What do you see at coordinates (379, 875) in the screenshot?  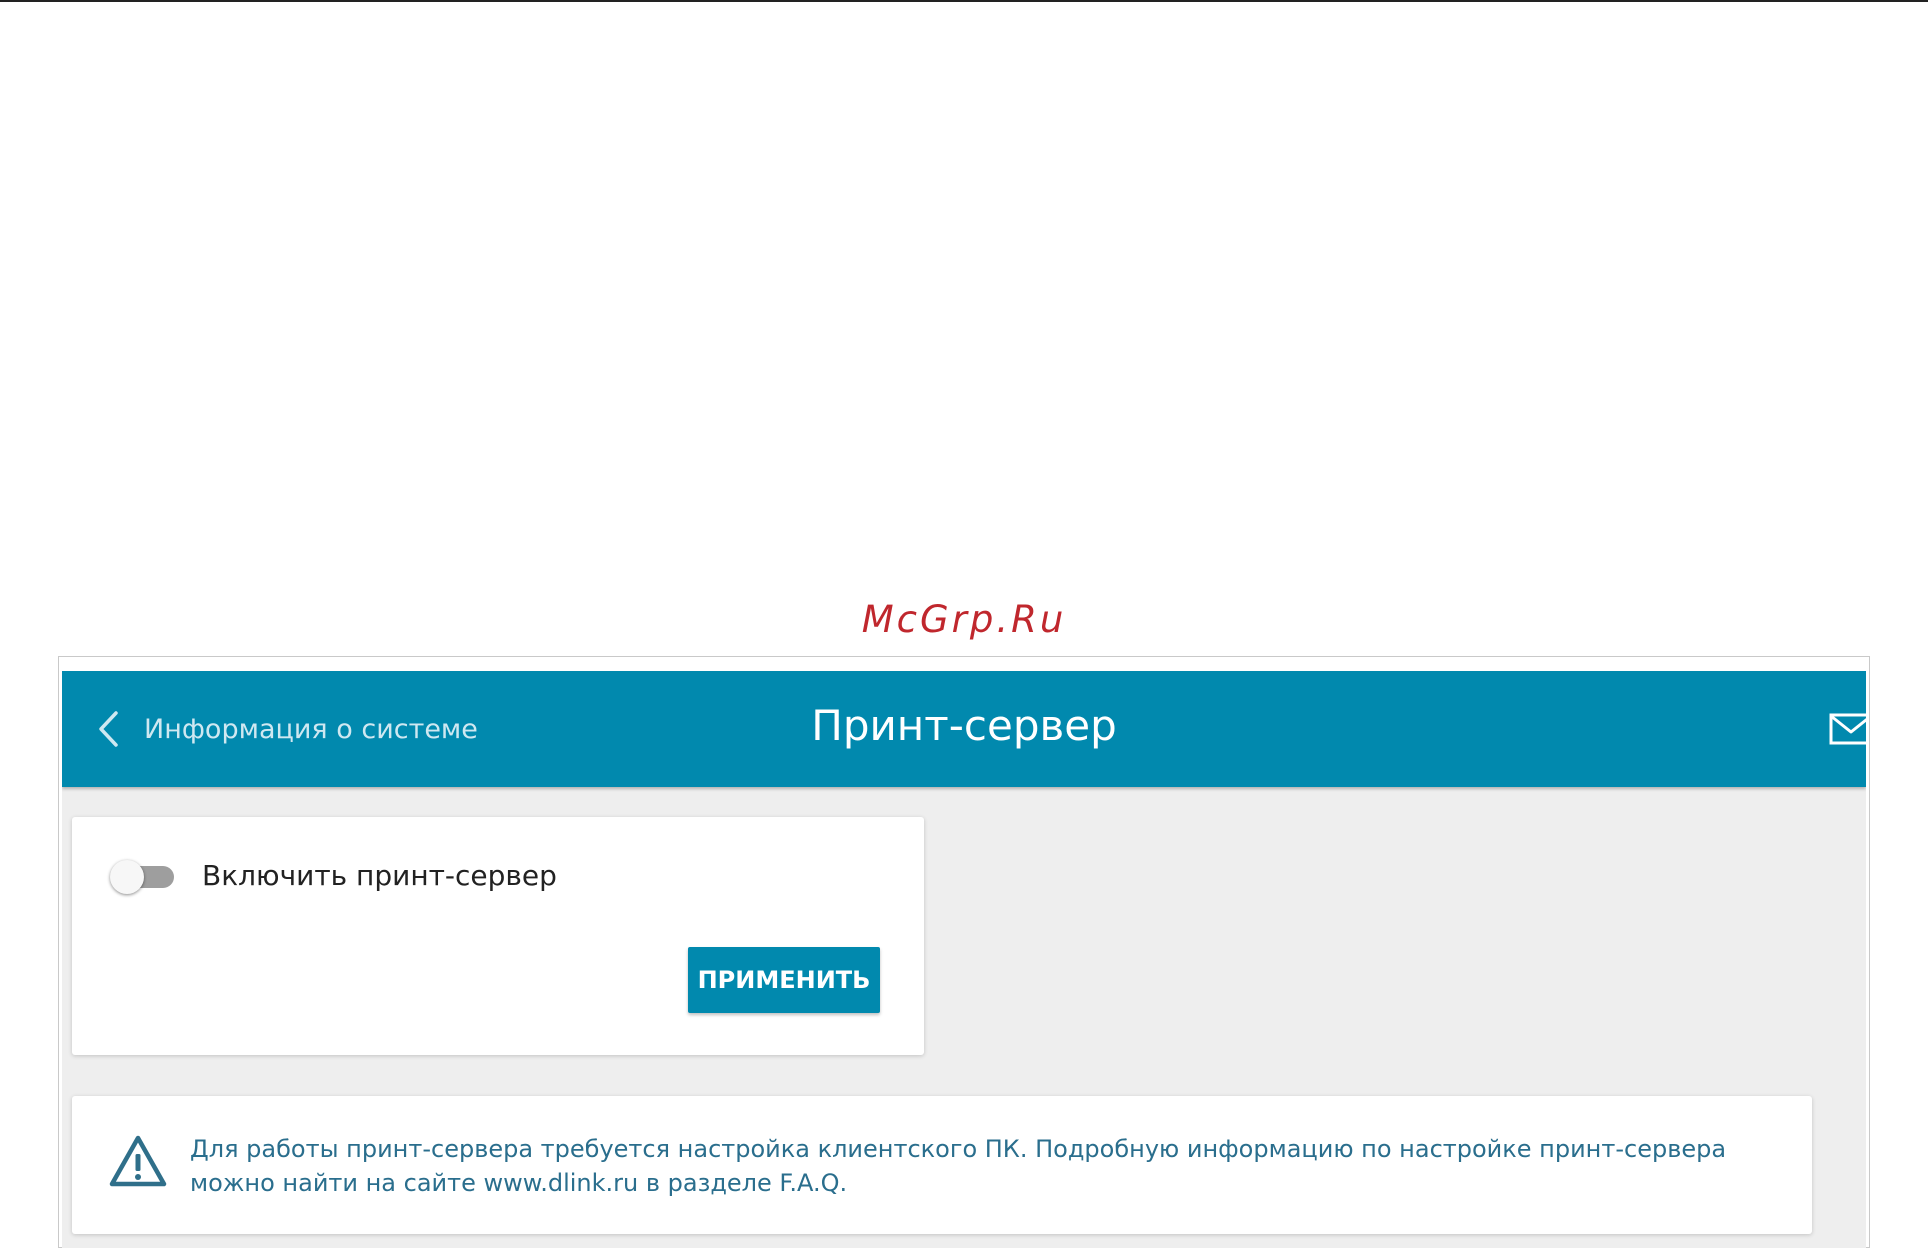 I see `enable-print-server-label: Включить принт-сервер` at bounding box center [379, 875].